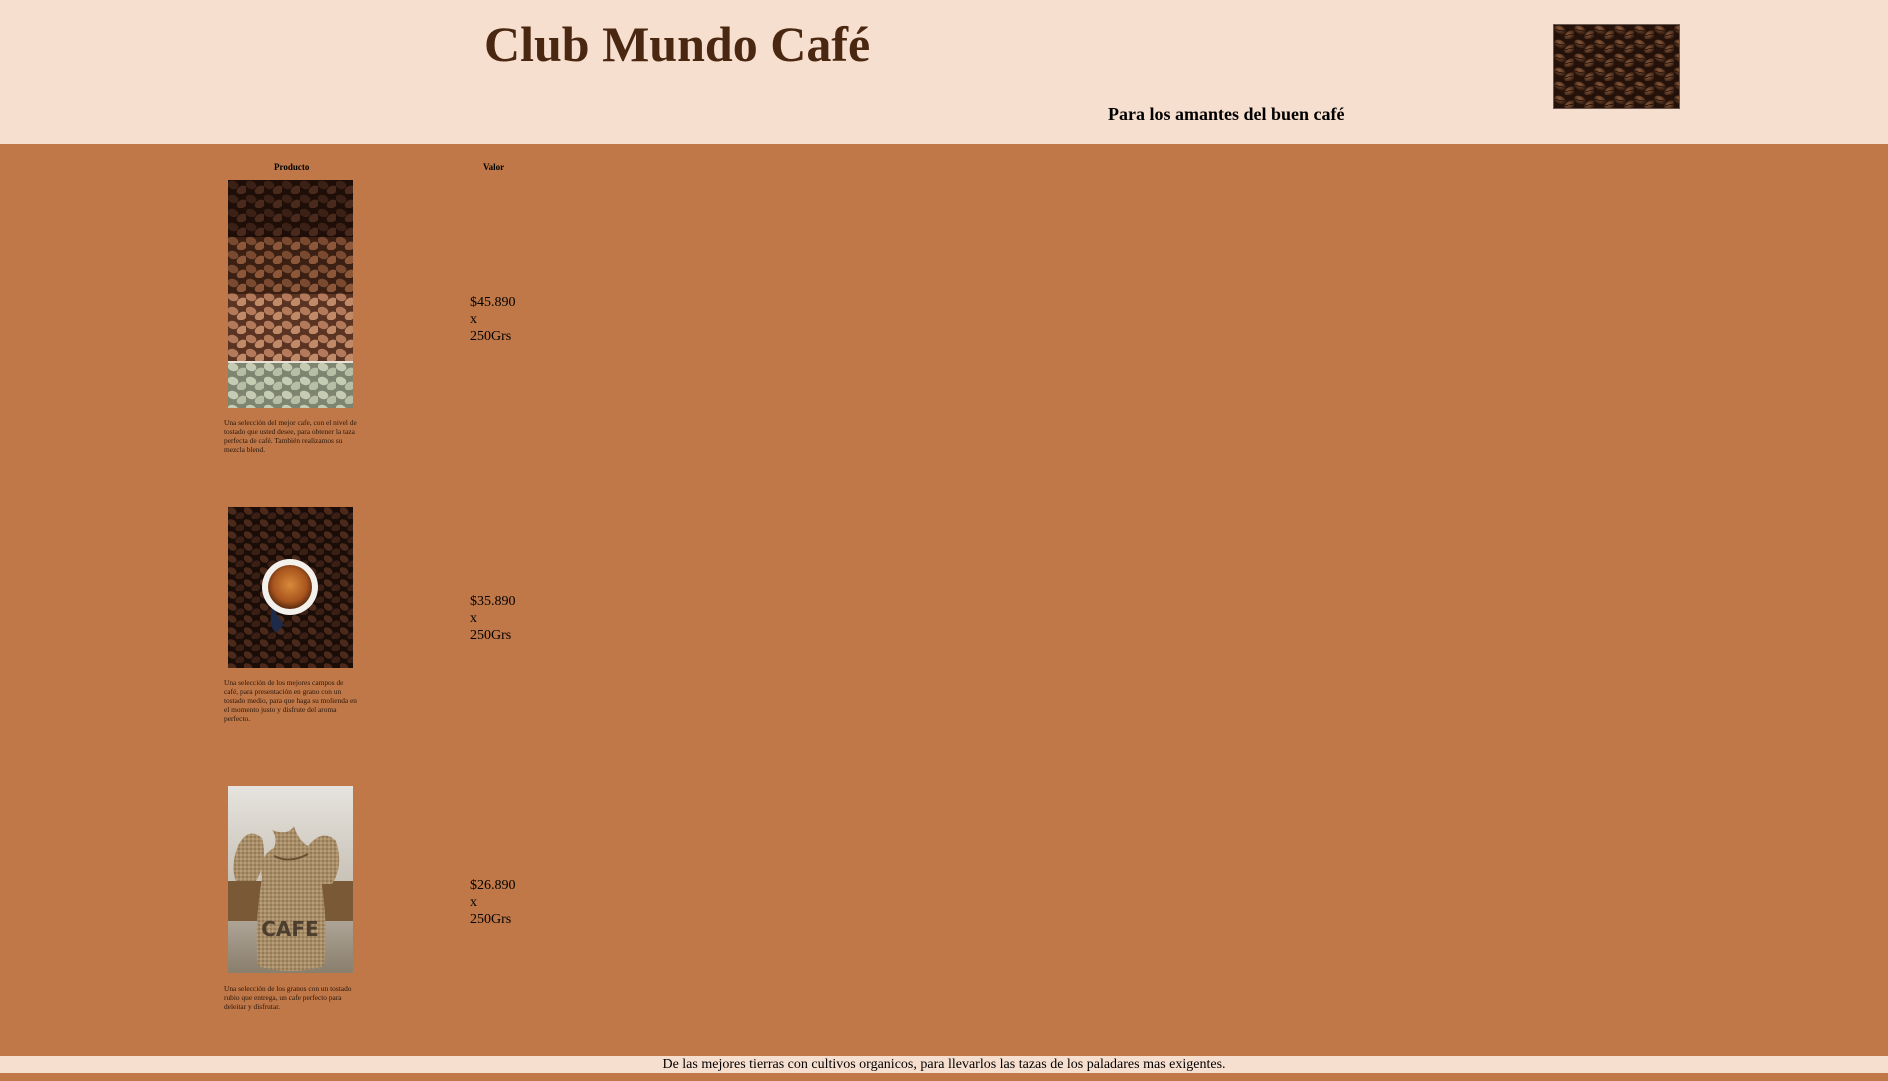 This screenshot has height=1081, width=1888. Describe the element at coordinates (289, 929) in the screenshot. I see `svg-text: CAFE` at that location.